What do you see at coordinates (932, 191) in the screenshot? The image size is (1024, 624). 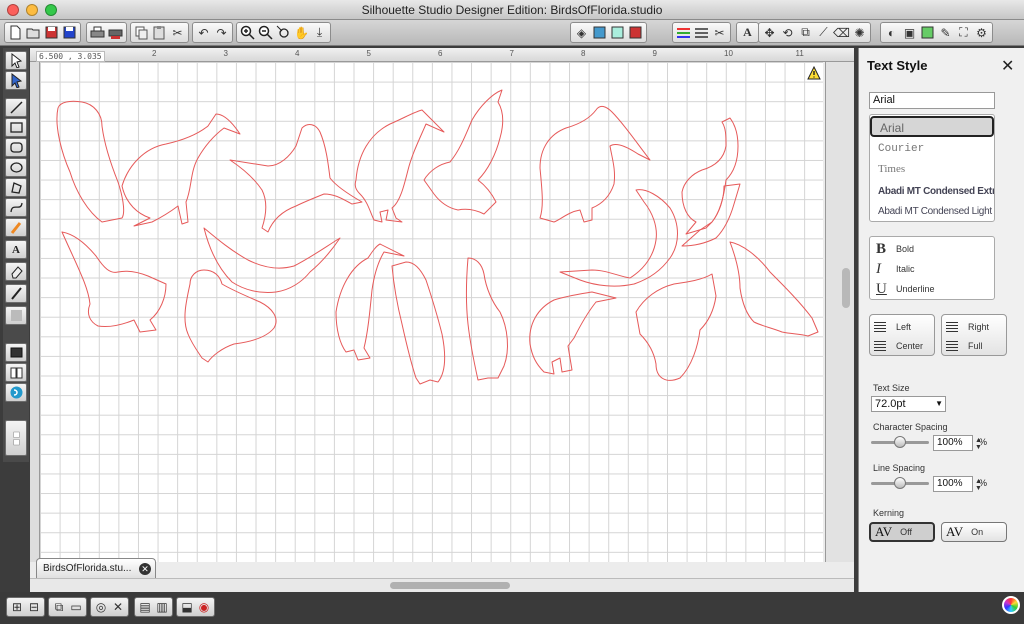 I see `font-item-abadi-extra: Abadi MT Condensed Extra` at bounding box center [932, 191].